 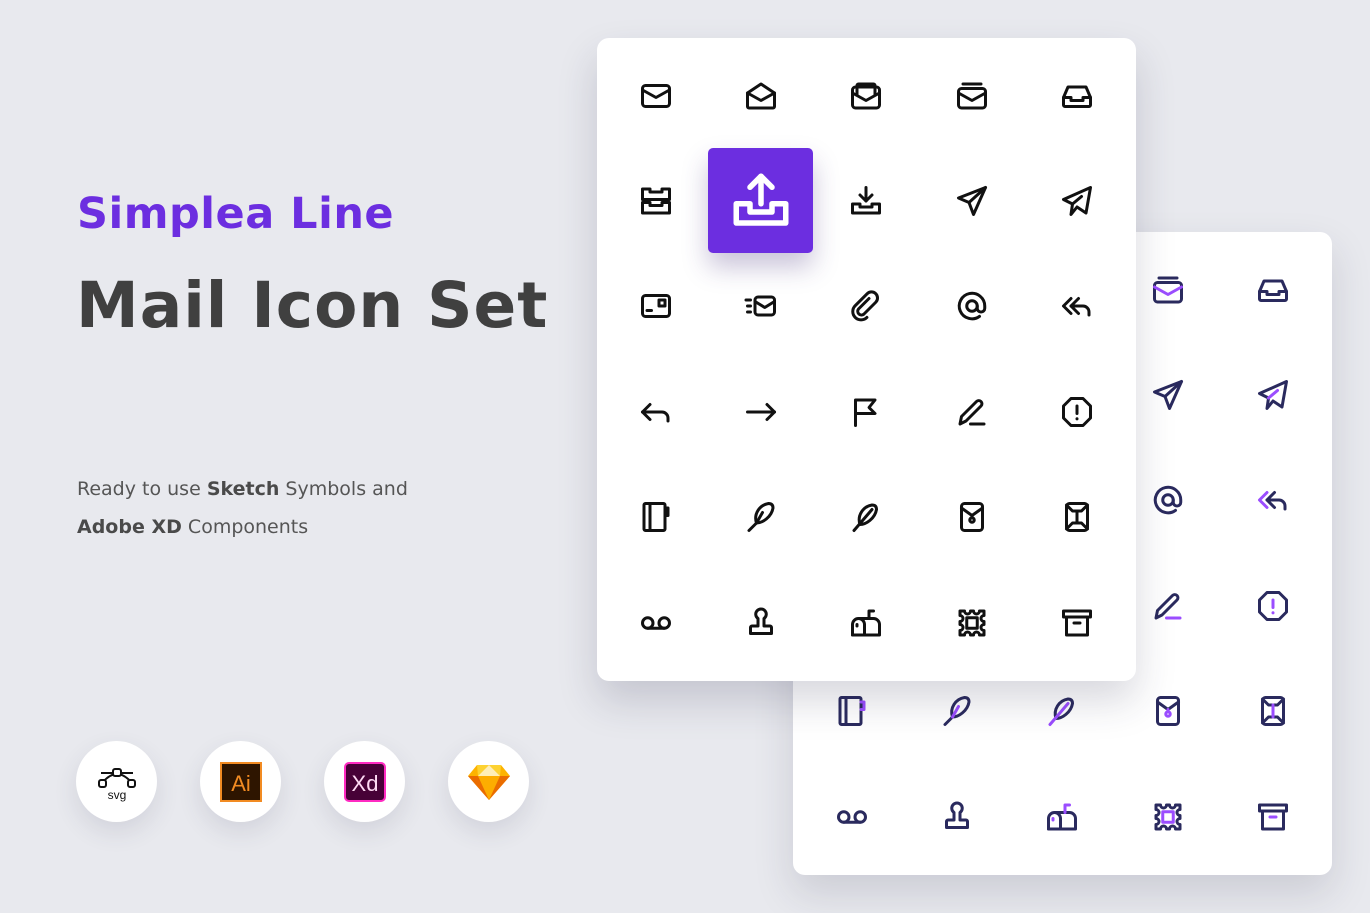 I want to click on front-cell-mail-stack-icon, so click(x=971, y=95).